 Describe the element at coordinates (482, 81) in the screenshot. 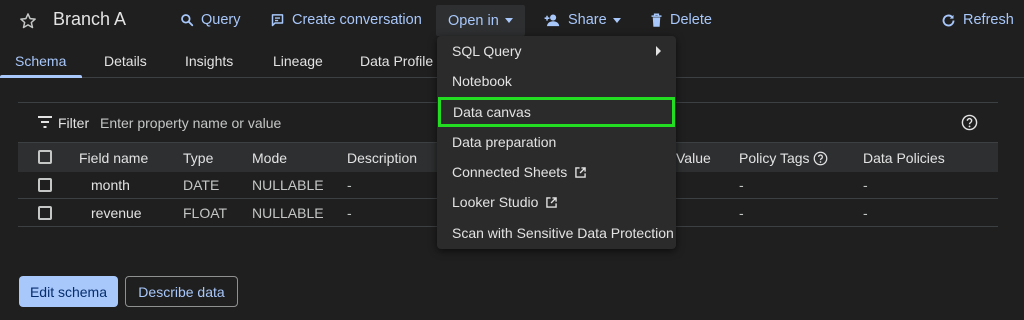

I see `menu-item-label: Notebook` at that location.